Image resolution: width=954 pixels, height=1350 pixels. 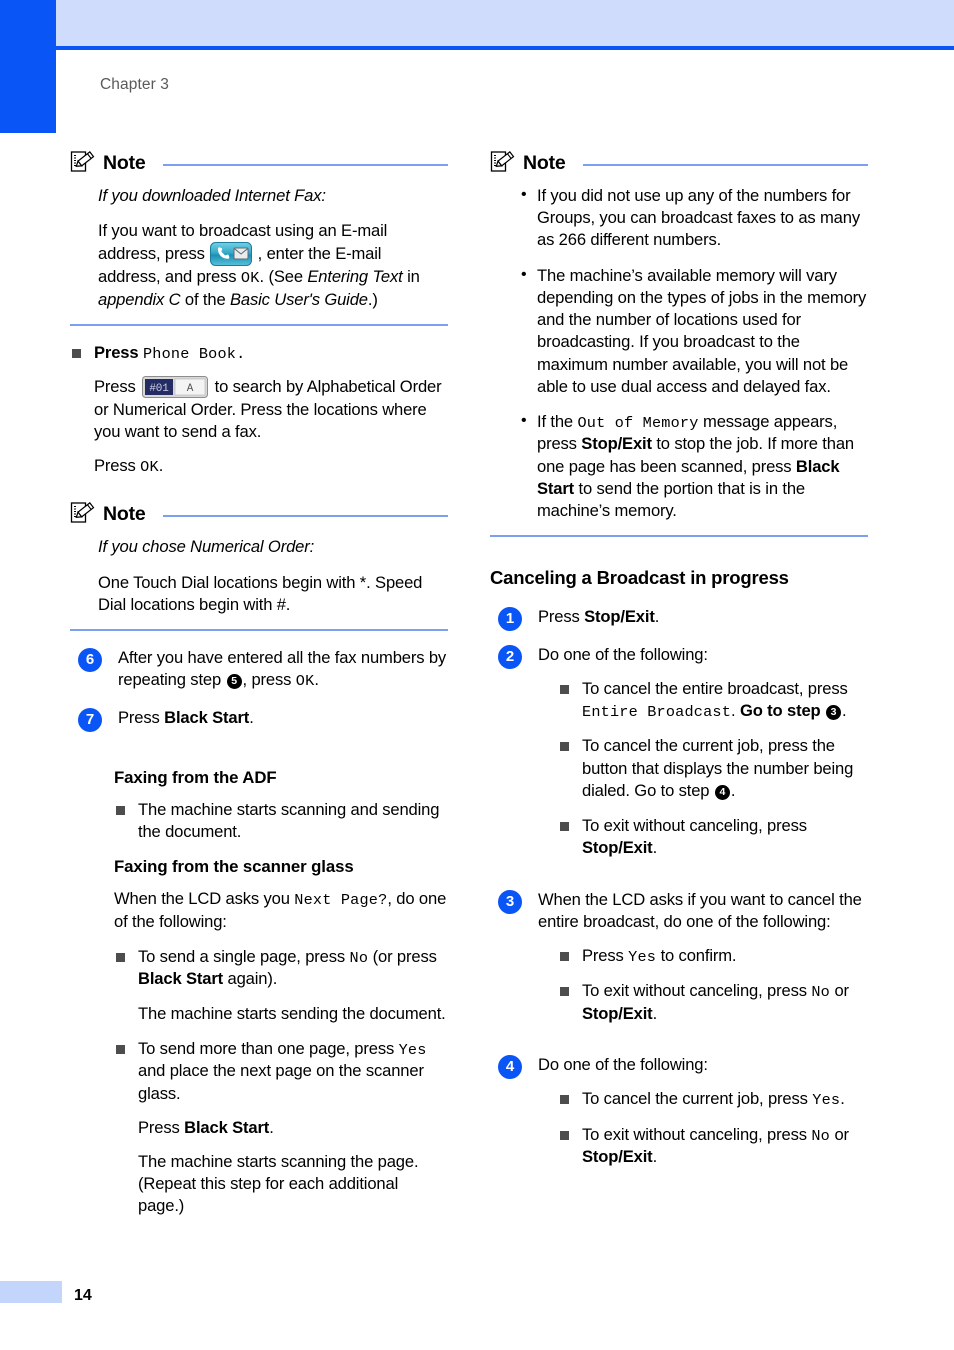 I want to click on step-2-b3-b: ., so click(x=655, y=848).